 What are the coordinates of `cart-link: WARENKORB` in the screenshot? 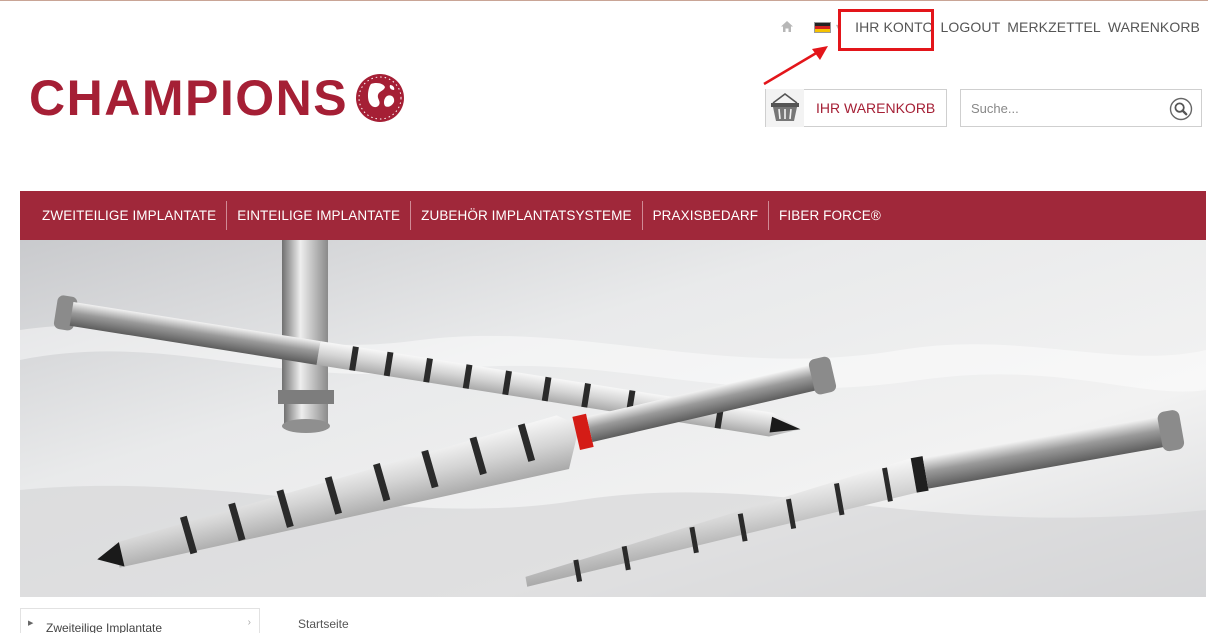 It's located at (1154, 27).